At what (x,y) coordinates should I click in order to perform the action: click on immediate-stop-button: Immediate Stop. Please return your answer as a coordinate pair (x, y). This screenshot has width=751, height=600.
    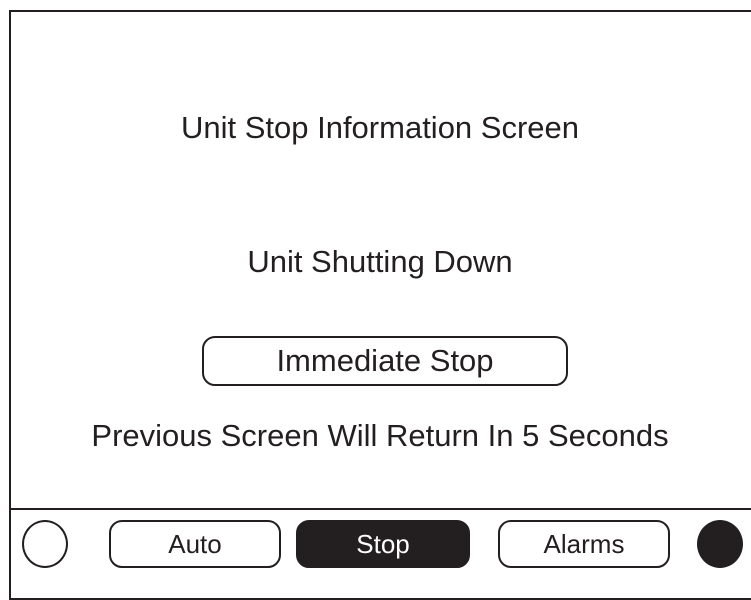
    Looking at the image, I should click on (385, 361).